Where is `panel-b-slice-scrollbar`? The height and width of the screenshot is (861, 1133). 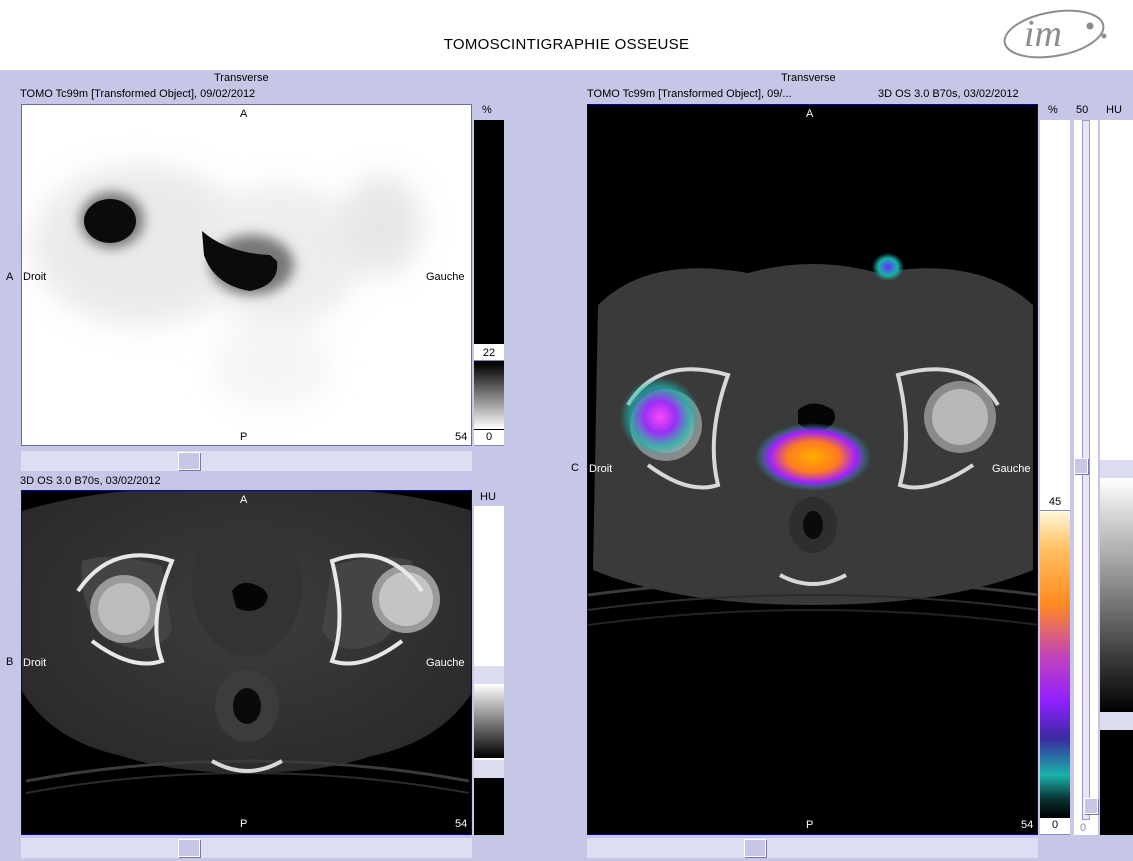
panel-b-slice-scrollbar is located at coordinates (246, 848).